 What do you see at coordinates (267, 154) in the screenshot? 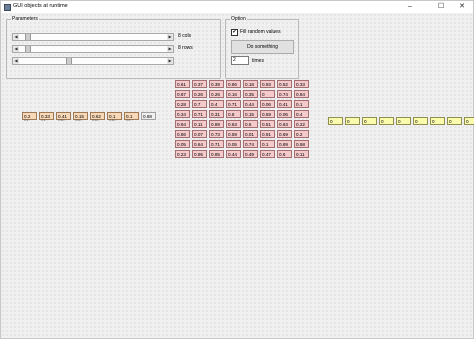
I see `grid-cell: 0.47` at bounding box center [267, 154].